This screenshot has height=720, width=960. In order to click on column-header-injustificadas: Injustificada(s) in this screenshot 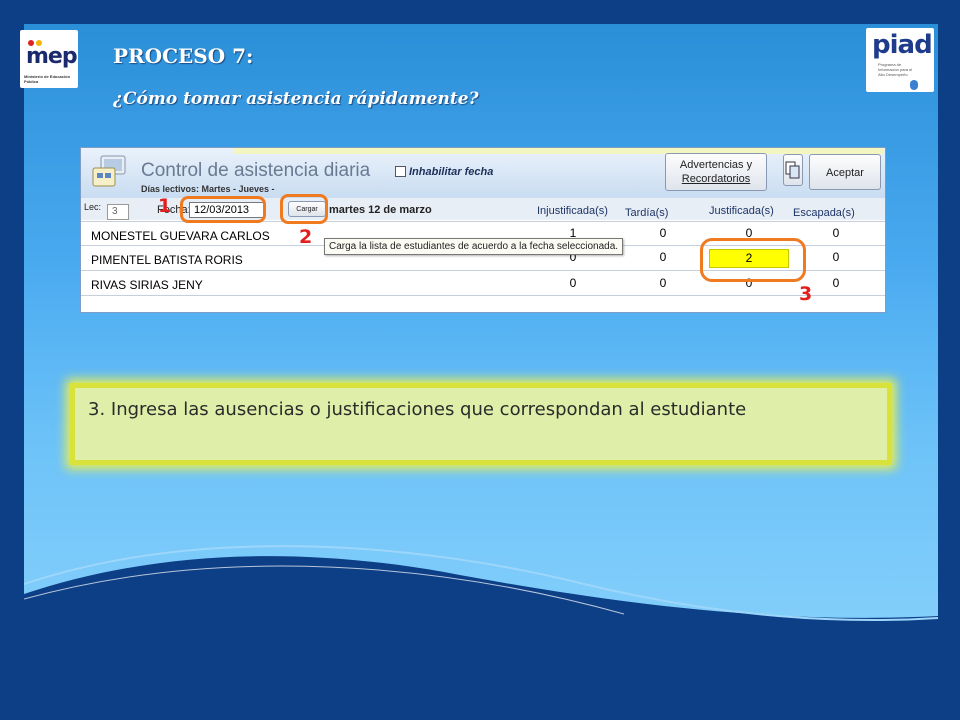, I will do `click(572, 211)`.